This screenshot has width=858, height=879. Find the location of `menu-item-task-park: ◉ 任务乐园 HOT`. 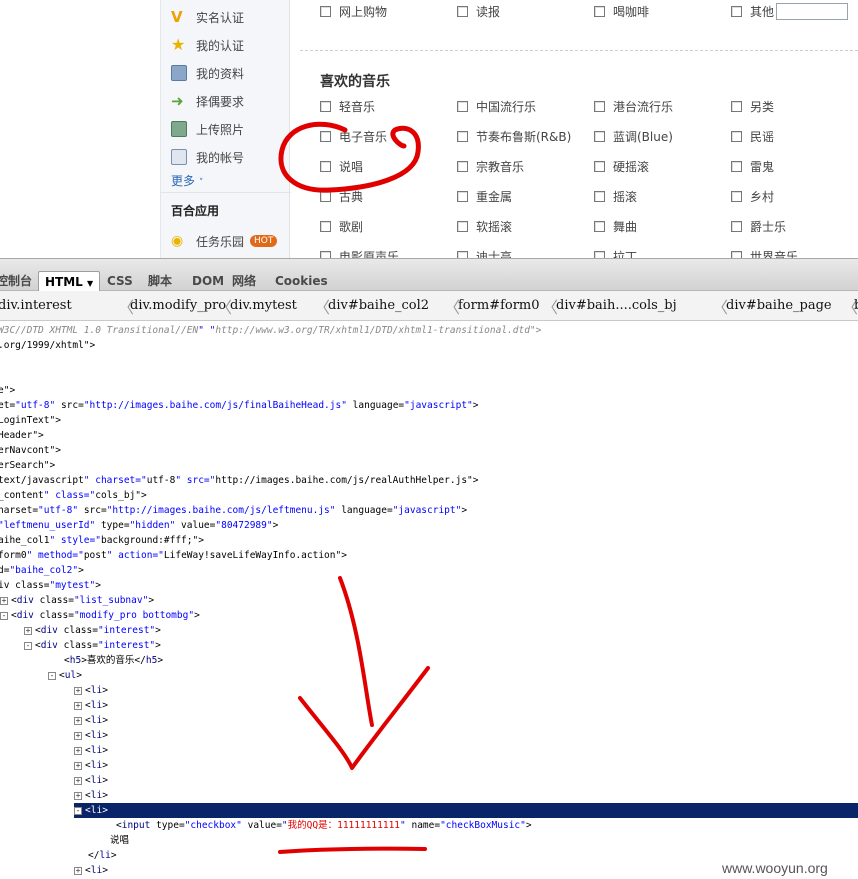

menu-item-task-park: ◉ 任务乐园 HOT is located at coordinates (224, 241).